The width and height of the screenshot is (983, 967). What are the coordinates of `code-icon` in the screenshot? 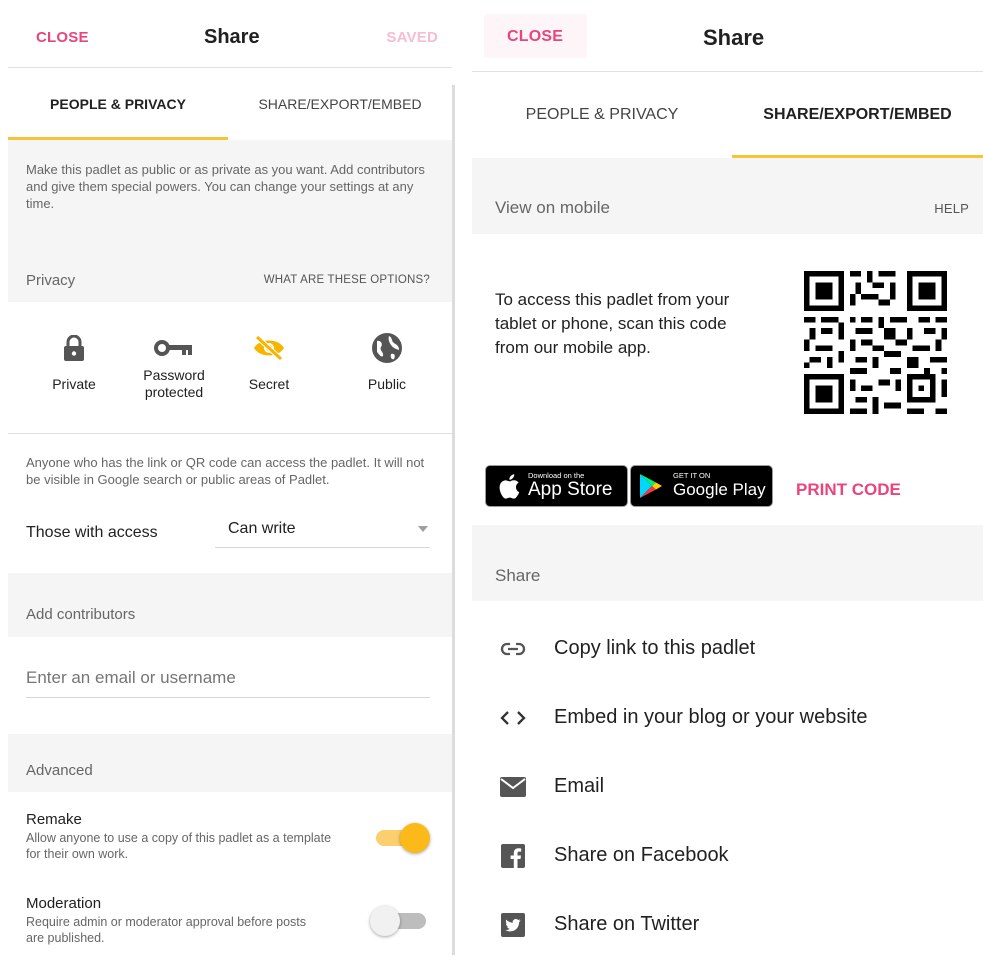 It's located at (513, 717).